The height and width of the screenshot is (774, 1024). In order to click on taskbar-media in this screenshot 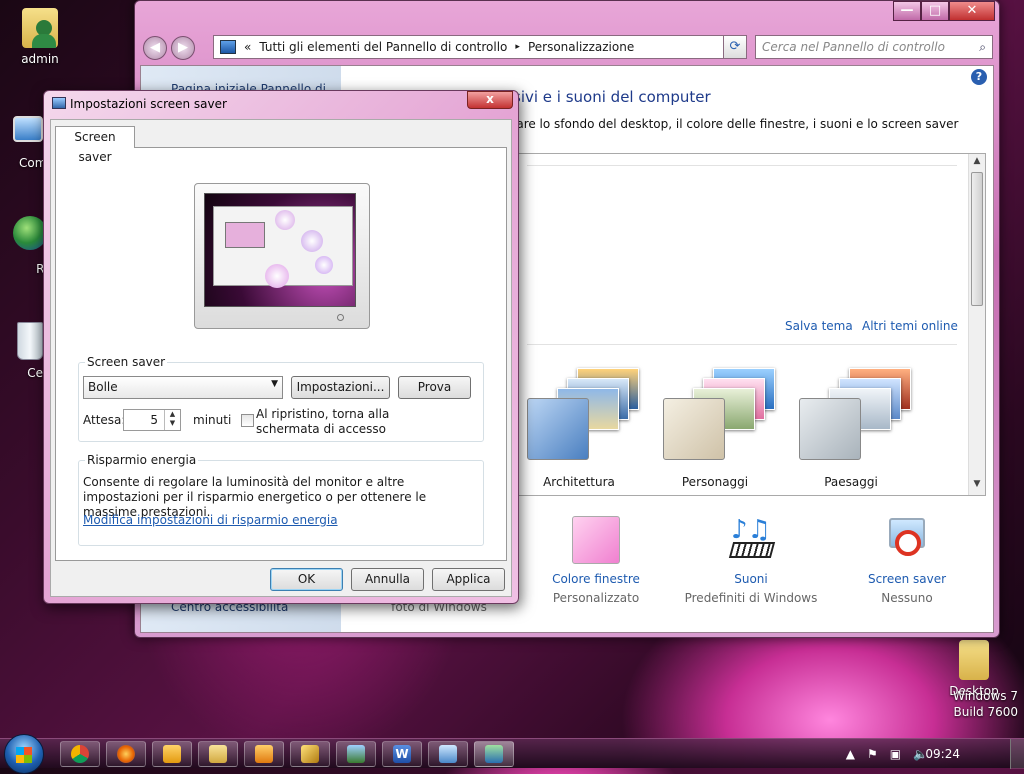, I will do `click(264, 754)`.